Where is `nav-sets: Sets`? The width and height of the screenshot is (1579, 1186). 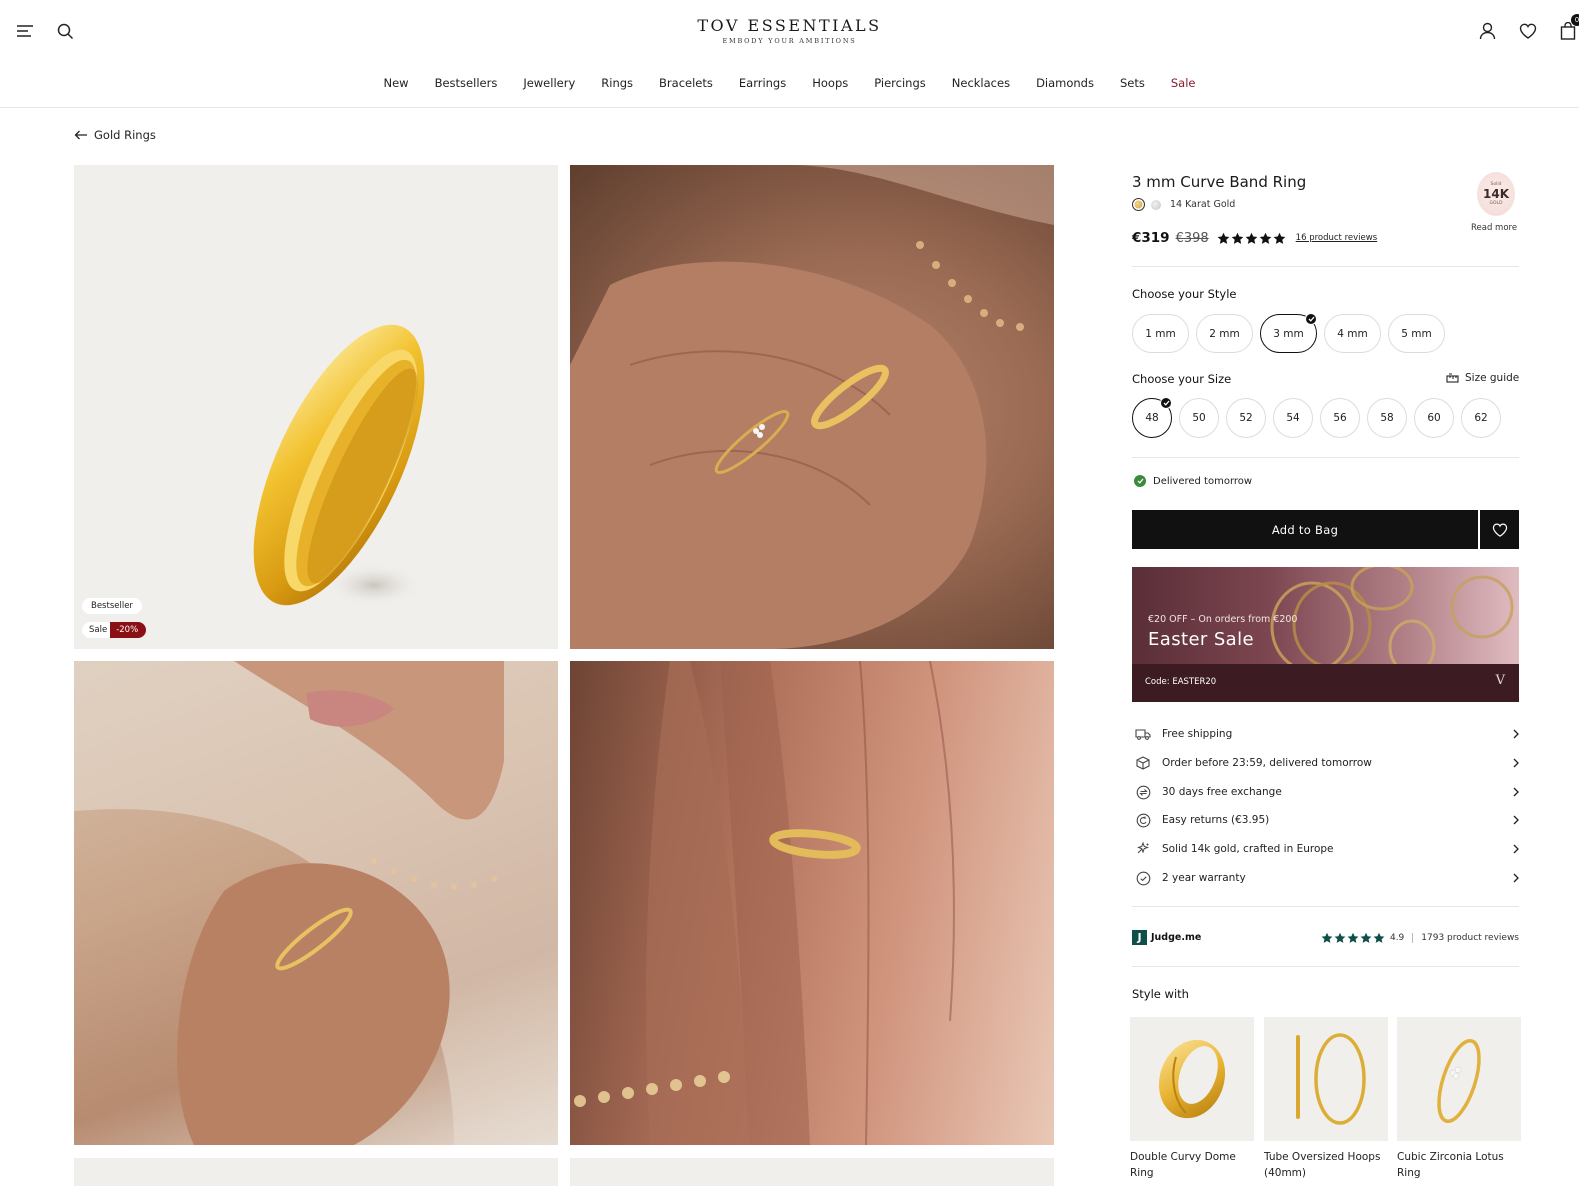
nav-sets: Sets is located at coordinates (1132, 83).